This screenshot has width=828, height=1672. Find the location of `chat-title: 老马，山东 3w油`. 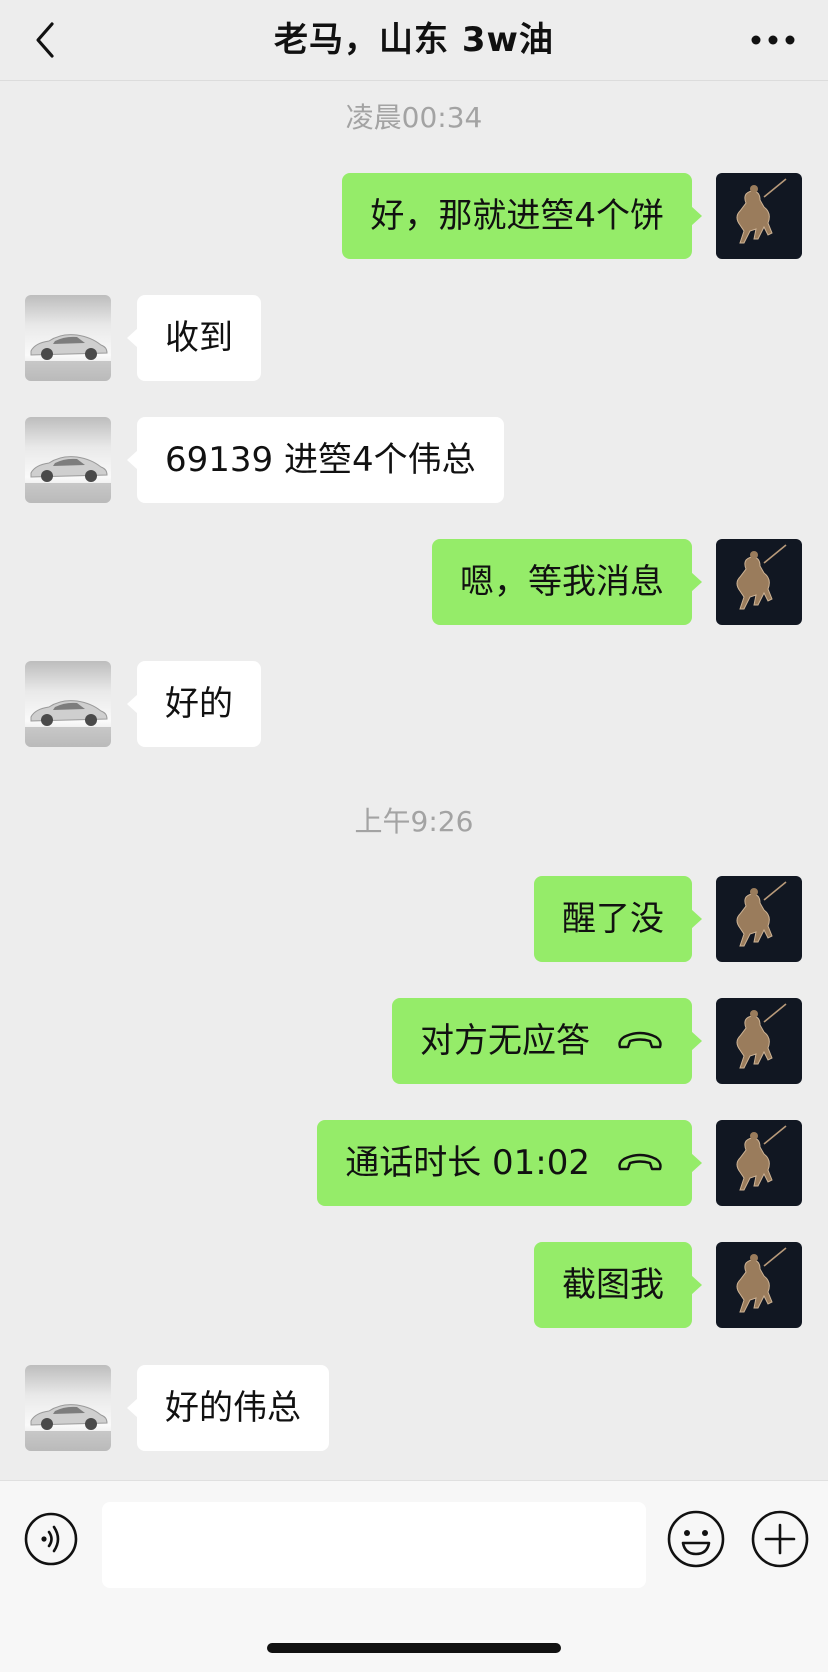

chat-title: 老马，山东 3w油 is located at coordinates (414, 40).